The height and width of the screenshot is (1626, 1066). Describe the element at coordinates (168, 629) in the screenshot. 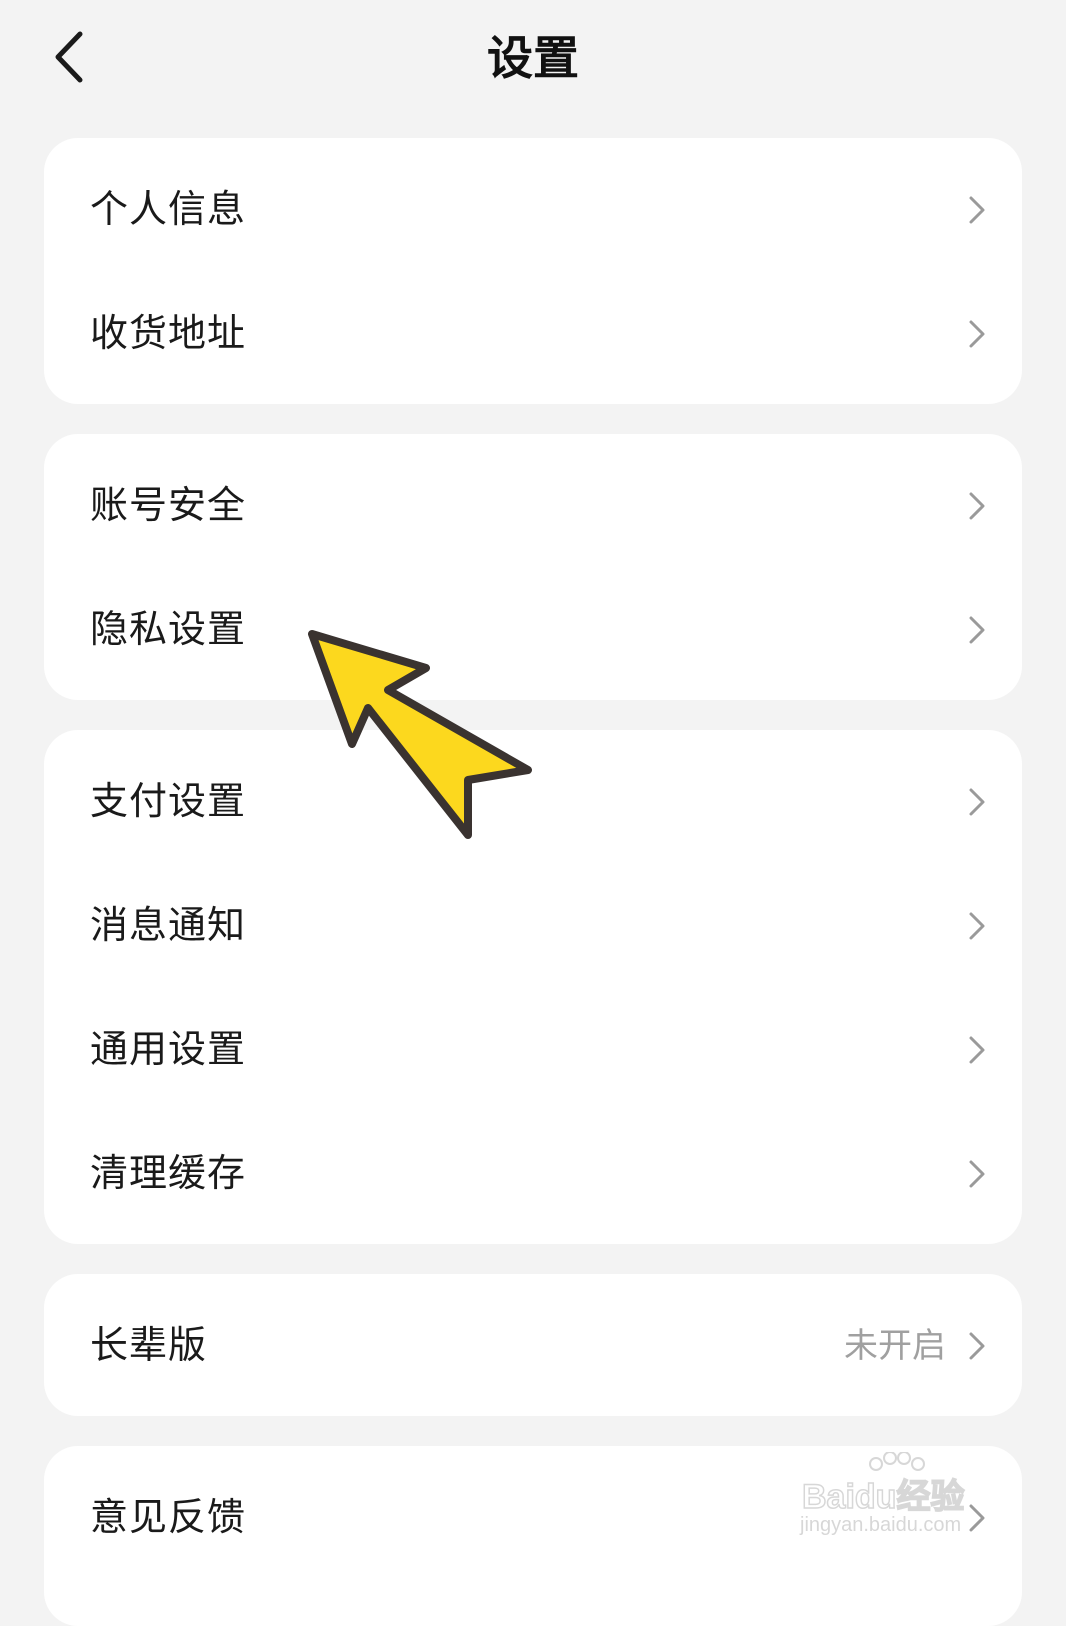

I see `settings-item-label: 隐私设置` at that location.